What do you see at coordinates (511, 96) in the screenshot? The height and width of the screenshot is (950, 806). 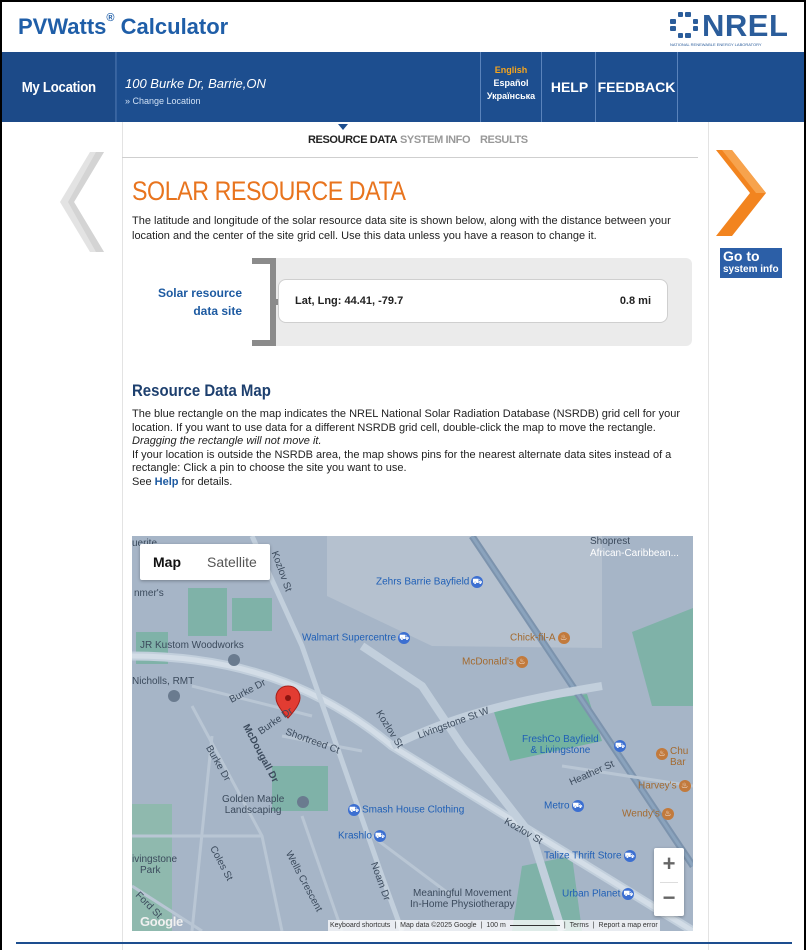 I see `language-ukrainian: Українська` at bounding box center [511, 96].